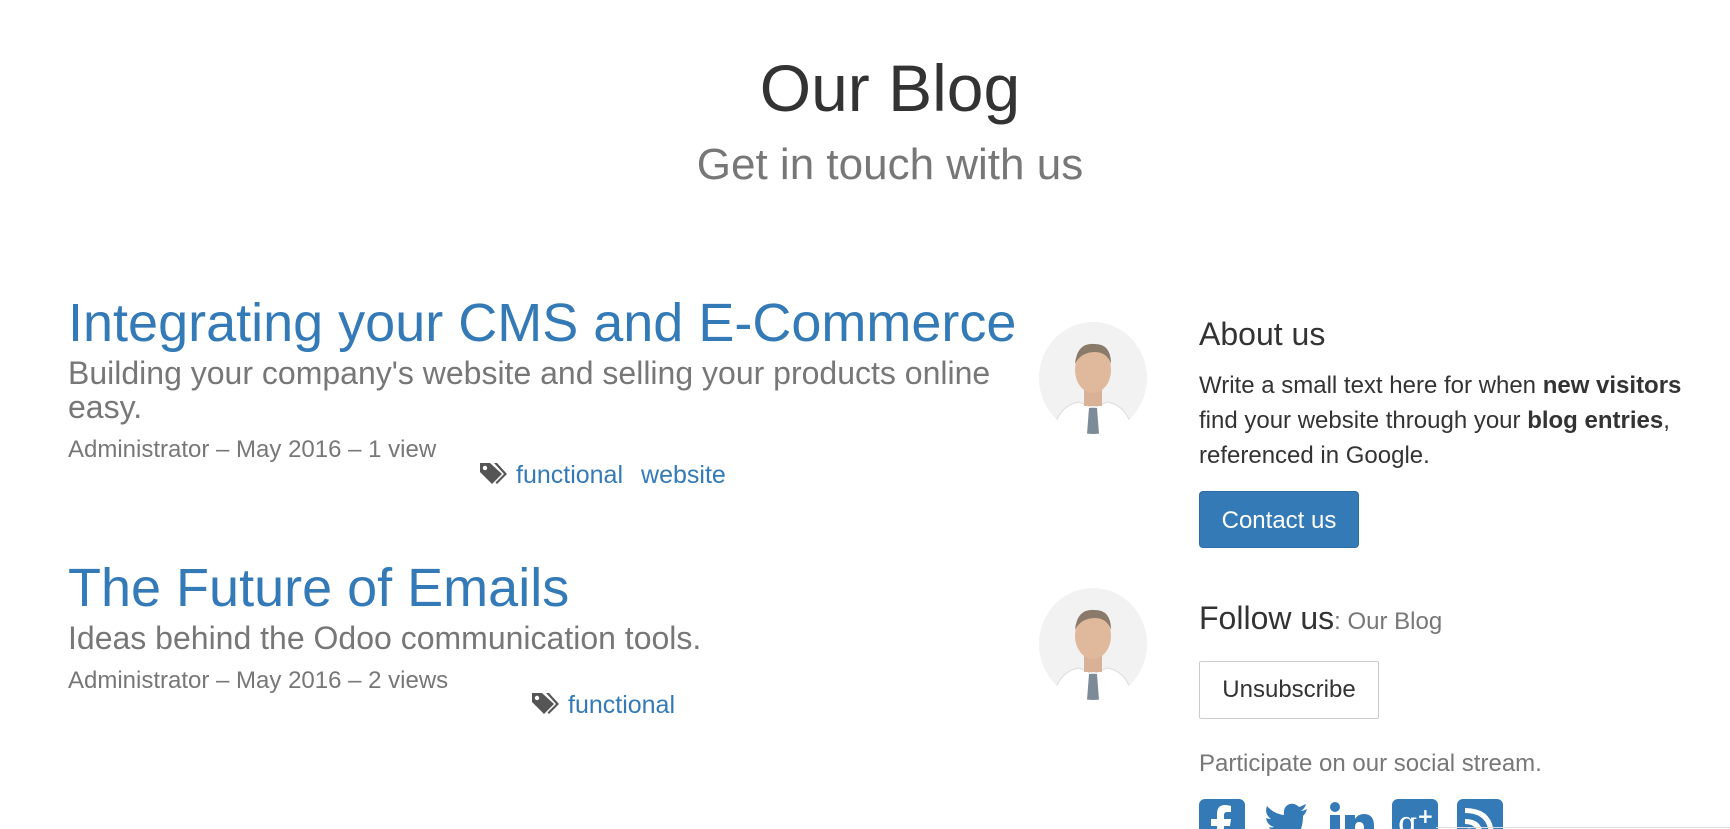 Image resolution: width=1730 pixels, height=829 pixels. Describe the element at coordinates (1371, 385) in the screenshot. I see `about-text-part: Write a small text here for when` at that location.